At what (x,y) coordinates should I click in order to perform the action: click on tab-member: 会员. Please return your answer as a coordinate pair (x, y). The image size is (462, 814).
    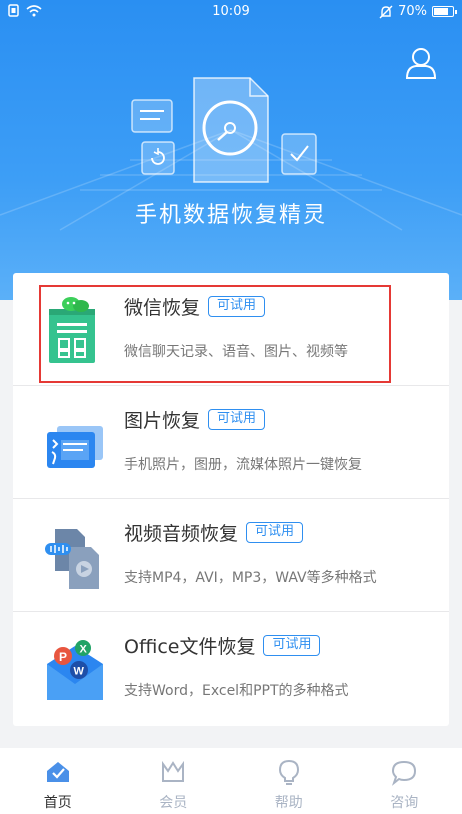
    Looking at the image, I should click on (174, 781).